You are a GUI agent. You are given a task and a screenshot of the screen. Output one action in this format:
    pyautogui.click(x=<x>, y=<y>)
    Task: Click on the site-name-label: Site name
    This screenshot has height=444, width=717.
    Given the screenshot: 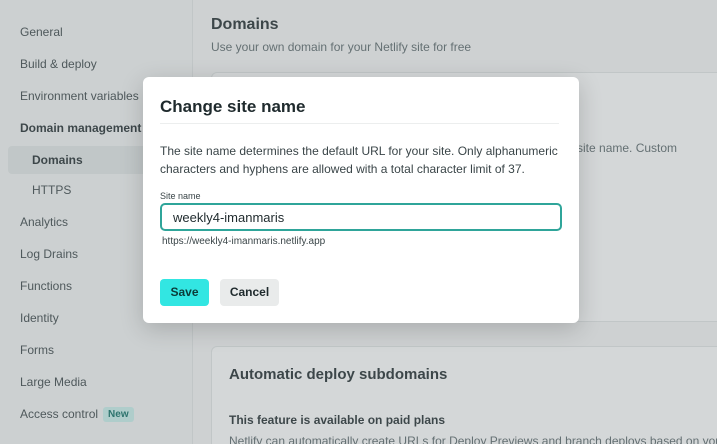 What is the action you would take?
    pyautogui.click(x=180, y=196)
    